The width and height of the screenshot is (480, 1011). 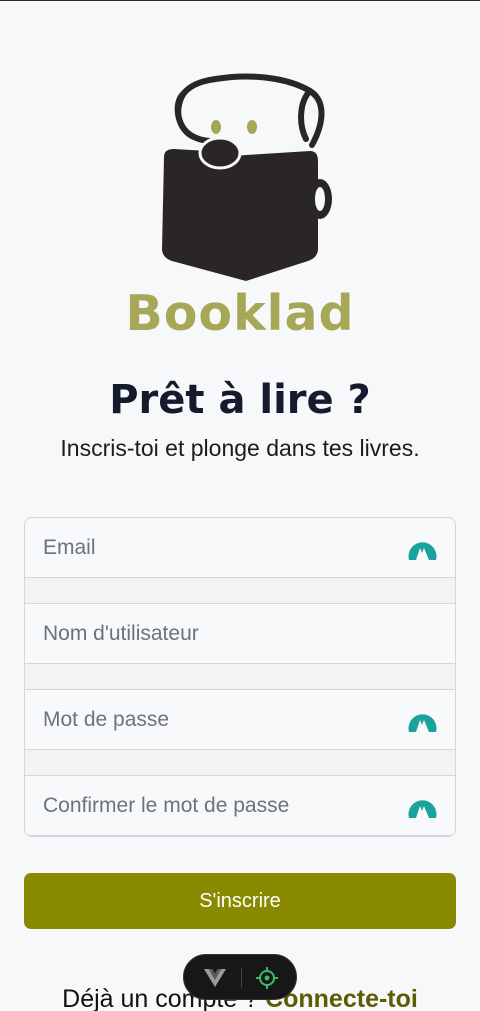 What do you see at coordinates (252, 127) in the screenshot?
I see `dog-eye-right` at bounding box center [252, 127].